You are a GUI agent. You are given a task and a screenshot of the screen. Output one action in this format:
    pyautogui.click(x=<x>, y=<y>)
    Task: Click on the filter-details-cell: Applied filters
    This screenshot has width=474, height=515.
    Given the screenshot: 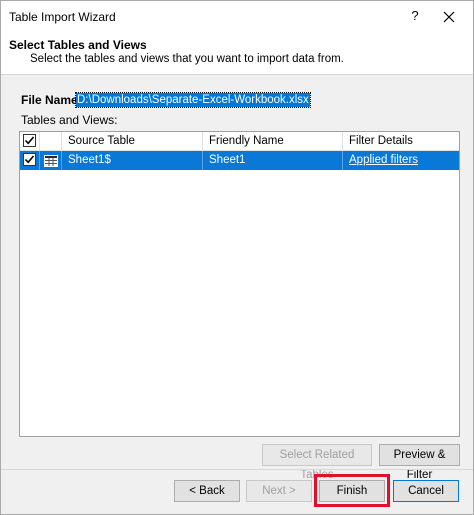 What is the action you would take?
    pyautogui.click(x=401, y=160)
    